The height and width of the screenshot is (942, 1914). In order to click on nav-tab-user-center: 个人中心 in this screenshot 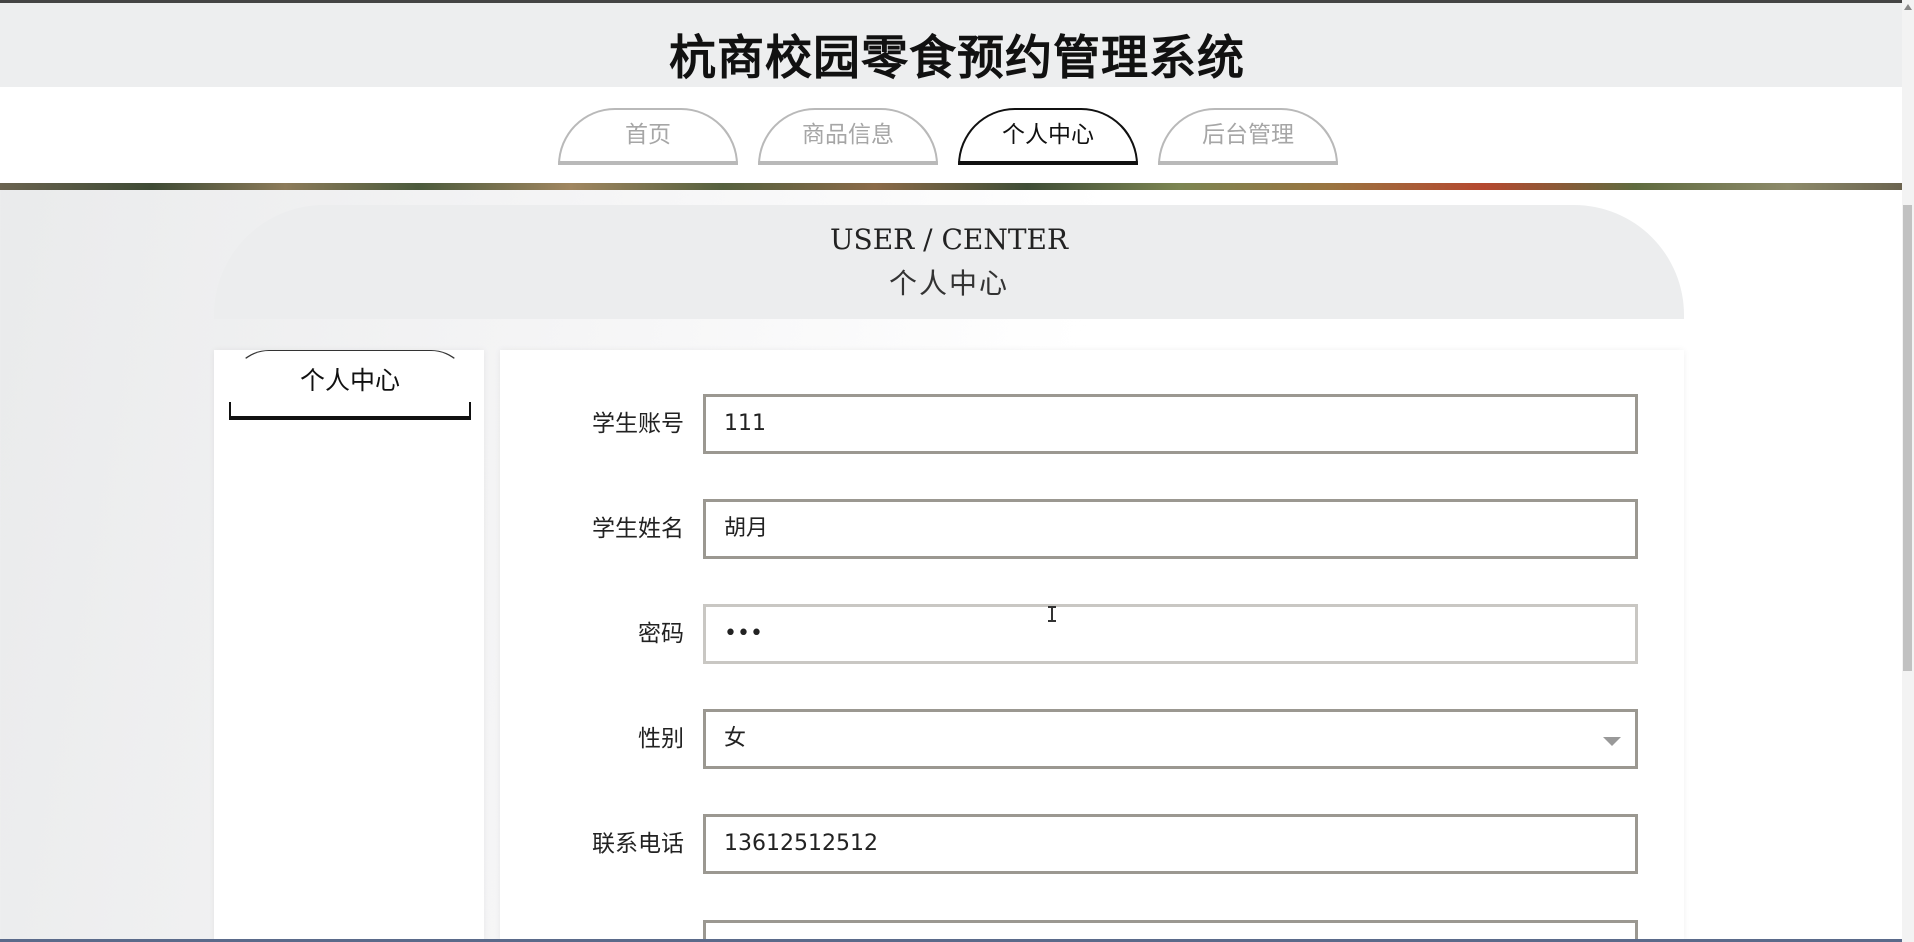, I will do `click(1048, 136)`.